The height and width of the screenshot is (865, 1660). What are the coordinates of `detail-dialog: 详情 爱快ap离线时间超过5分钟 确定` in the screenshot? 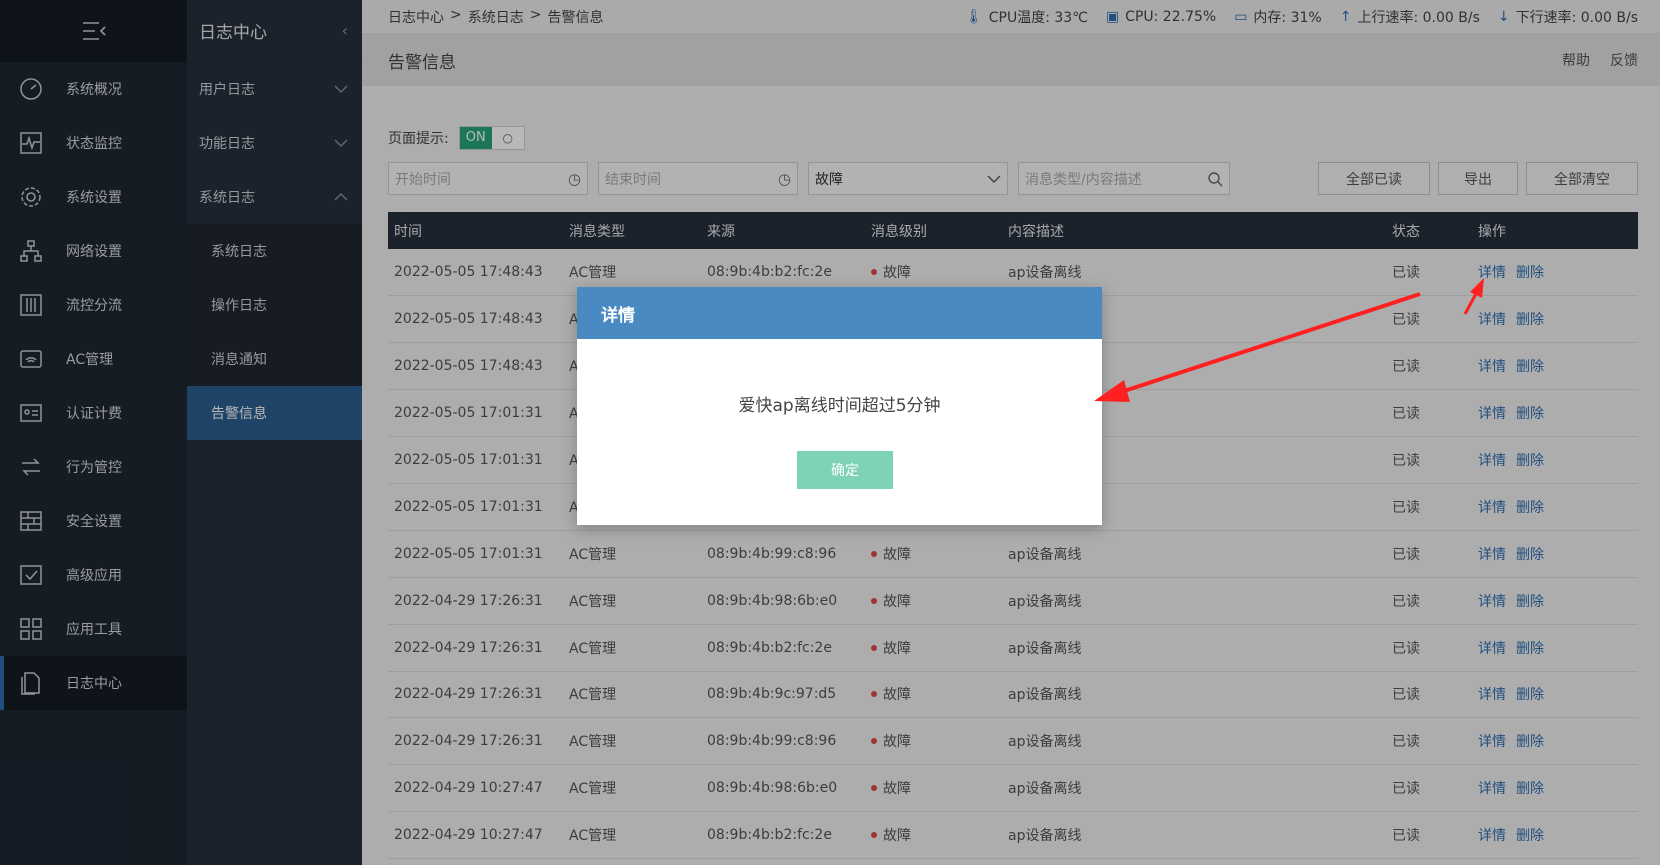 It's located at (839, 406).